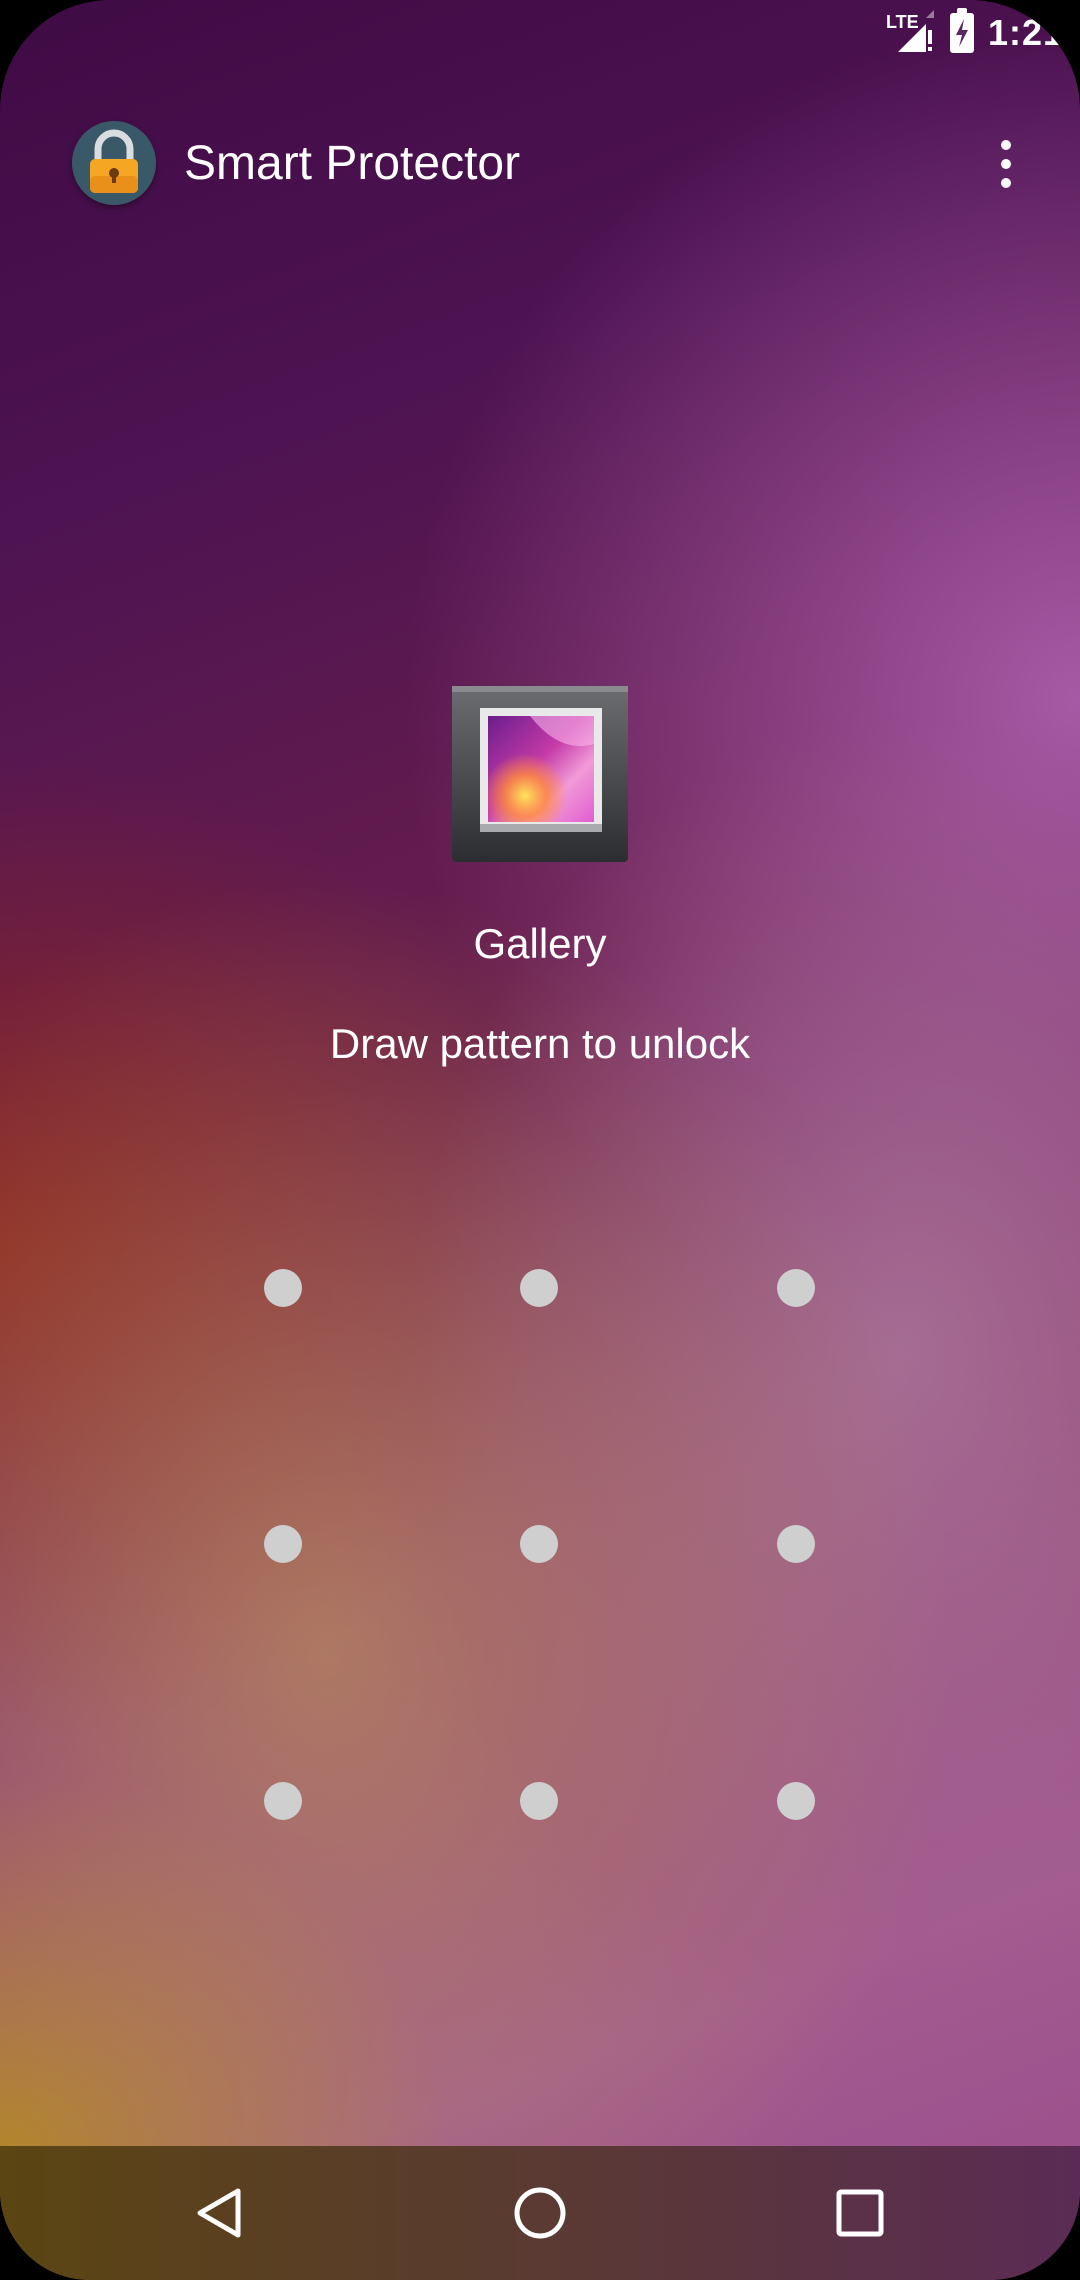 The height and width of the screenshot is (2280, 1080). What do you see at coordinates (911, 33) in the screenshot?
I see `lte-signal-icon: LTE` at bounding box center [911, 33].